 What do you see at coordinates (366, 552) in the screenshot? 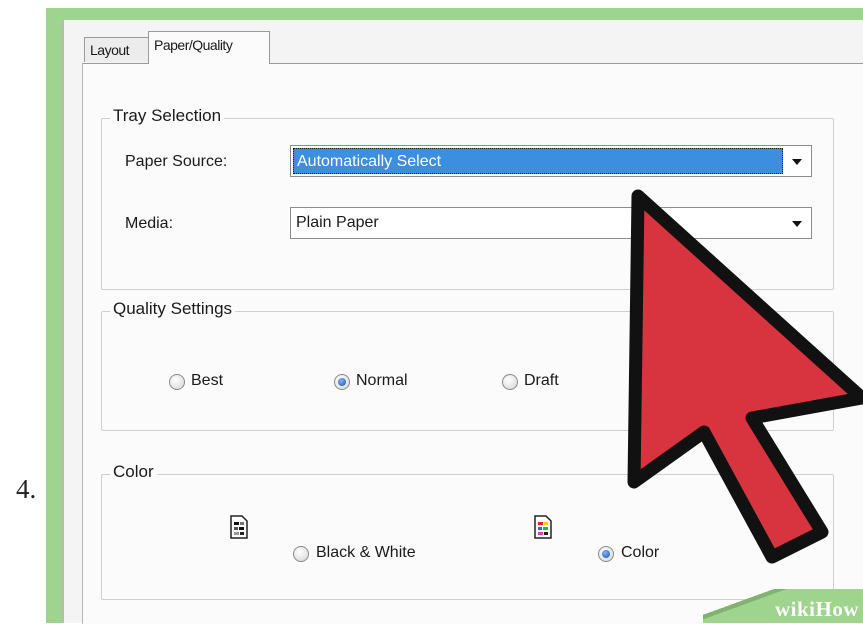
I see `black-white-label: Black & White` at bounding box center [366, 552].